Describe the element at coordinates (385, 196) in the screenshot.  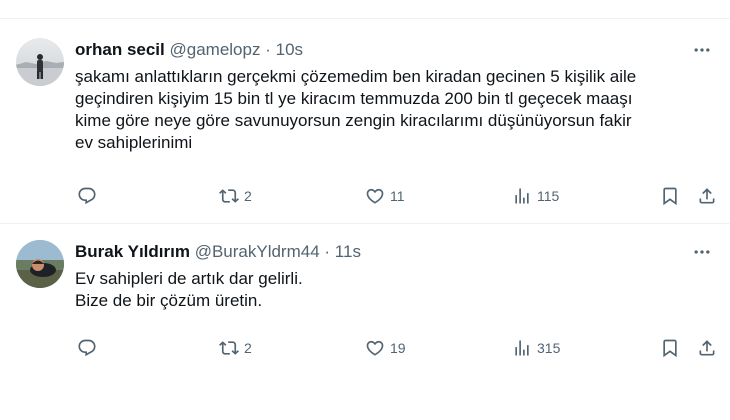
I see `like-button: 11` at that location.